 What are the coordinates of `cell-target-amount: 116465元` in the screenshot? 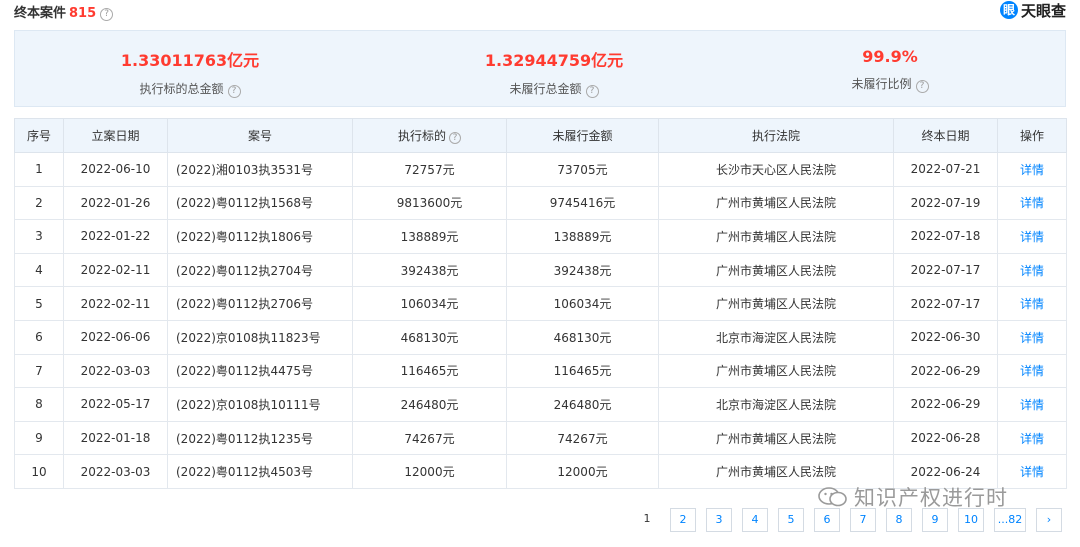 It's located at (429, 371).